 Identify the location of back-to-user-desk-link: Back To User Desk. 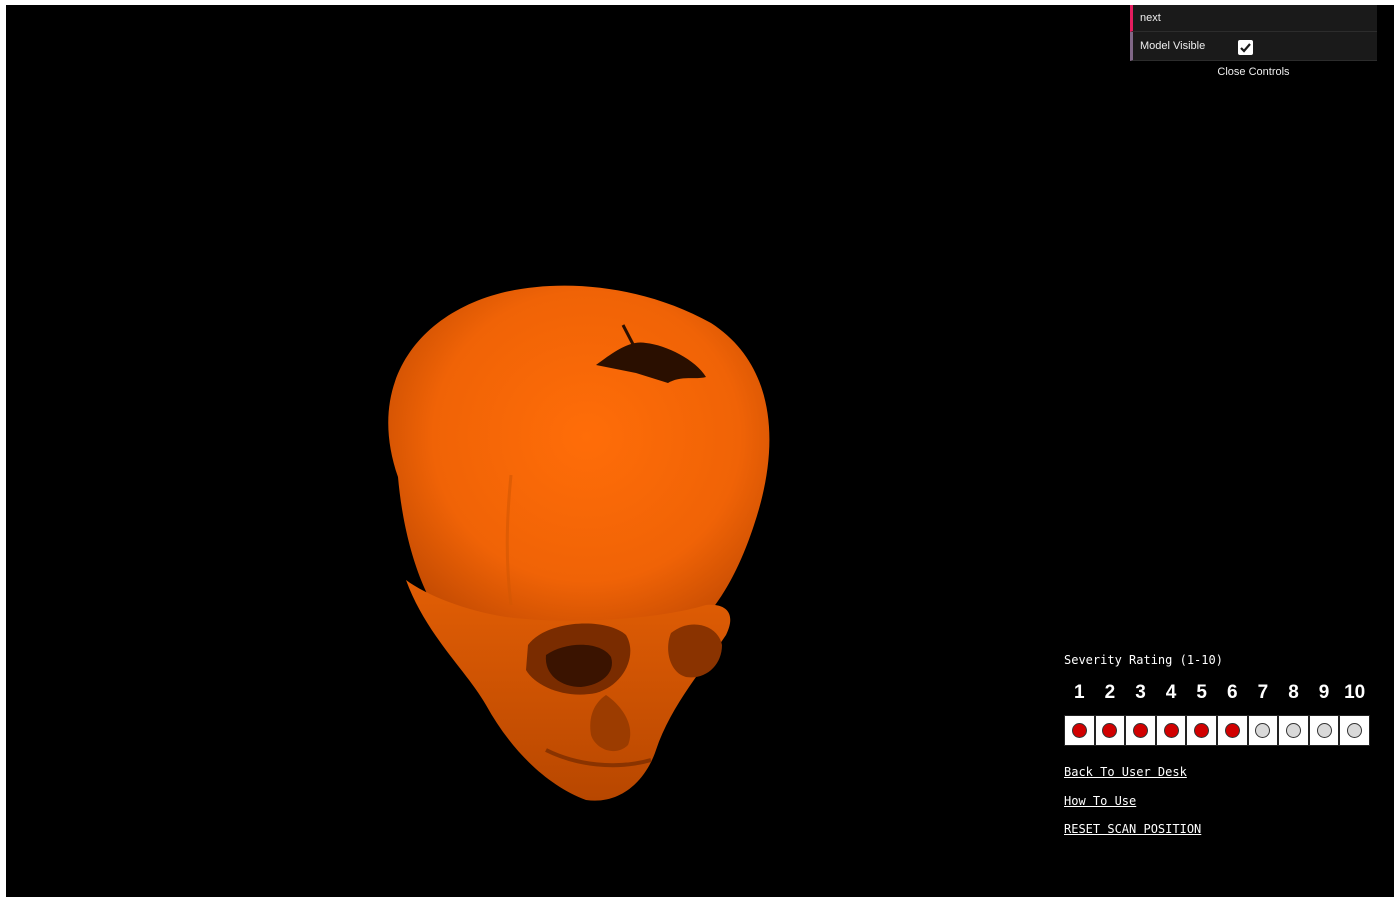
(1125, 772).